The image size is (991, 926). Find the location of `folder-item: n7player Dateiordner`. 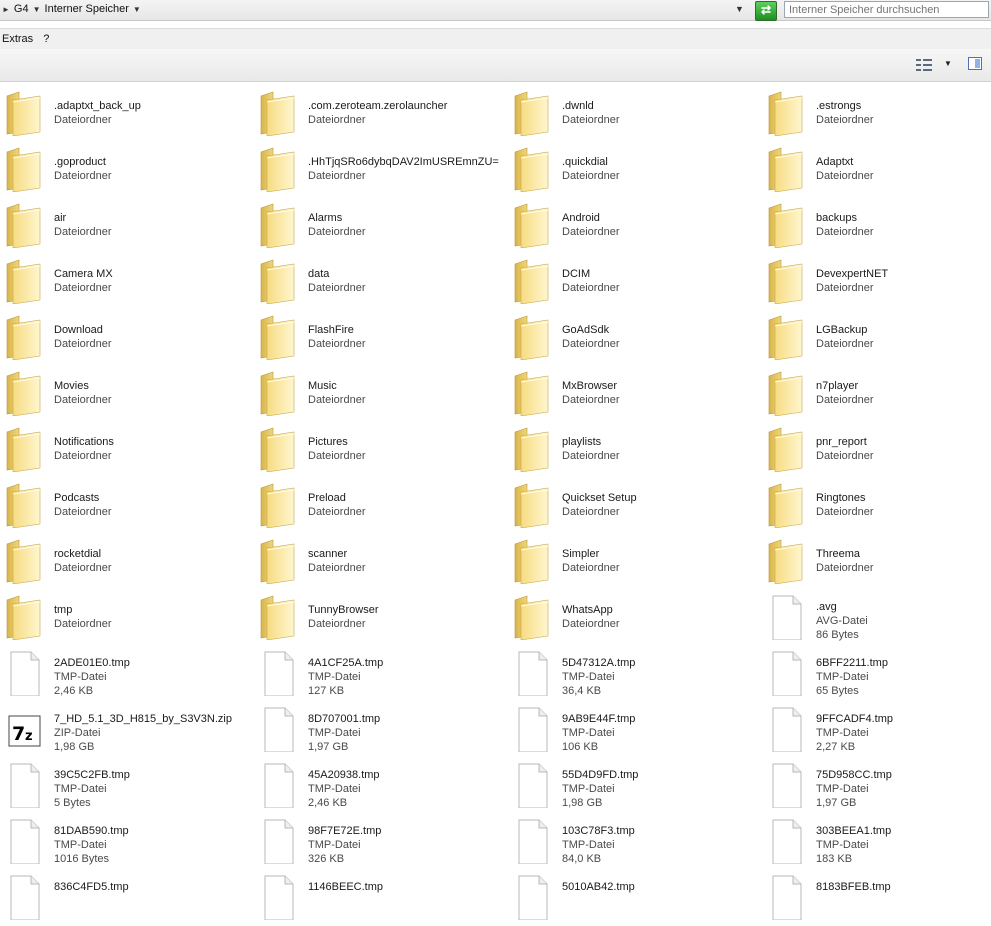

folder-item: n7player Dateiordner is located at coordinates (876, 394).